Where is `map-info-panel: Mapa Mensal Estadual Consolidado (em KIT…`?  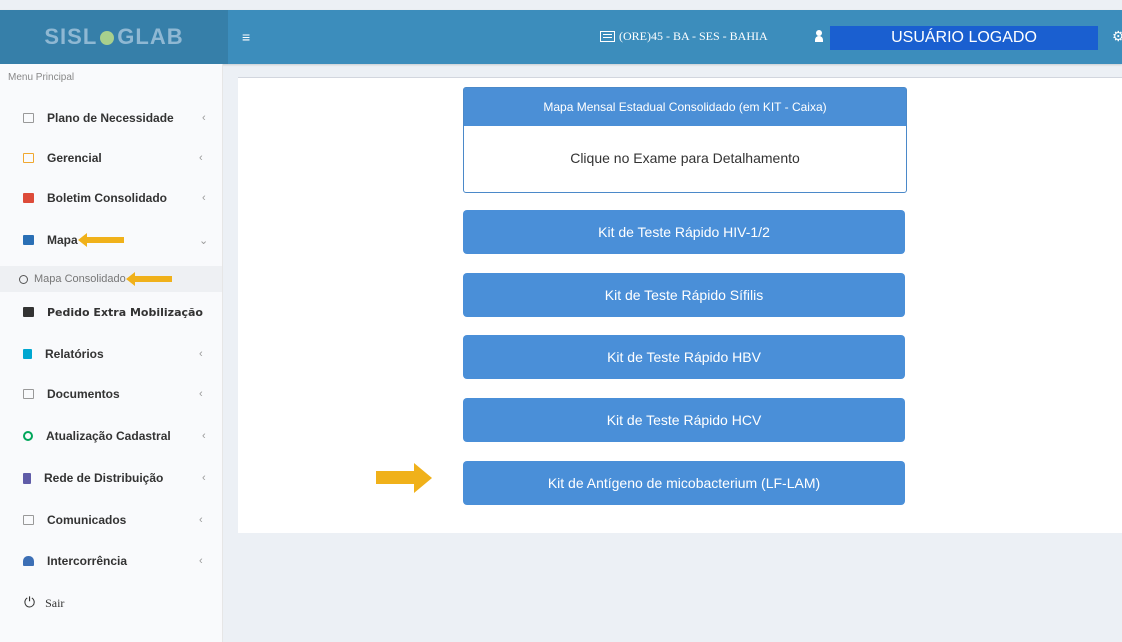 map-info-panel: Mapa Mensal Estadual Consolidado (em KIT… is located at coordinates (685, 140).